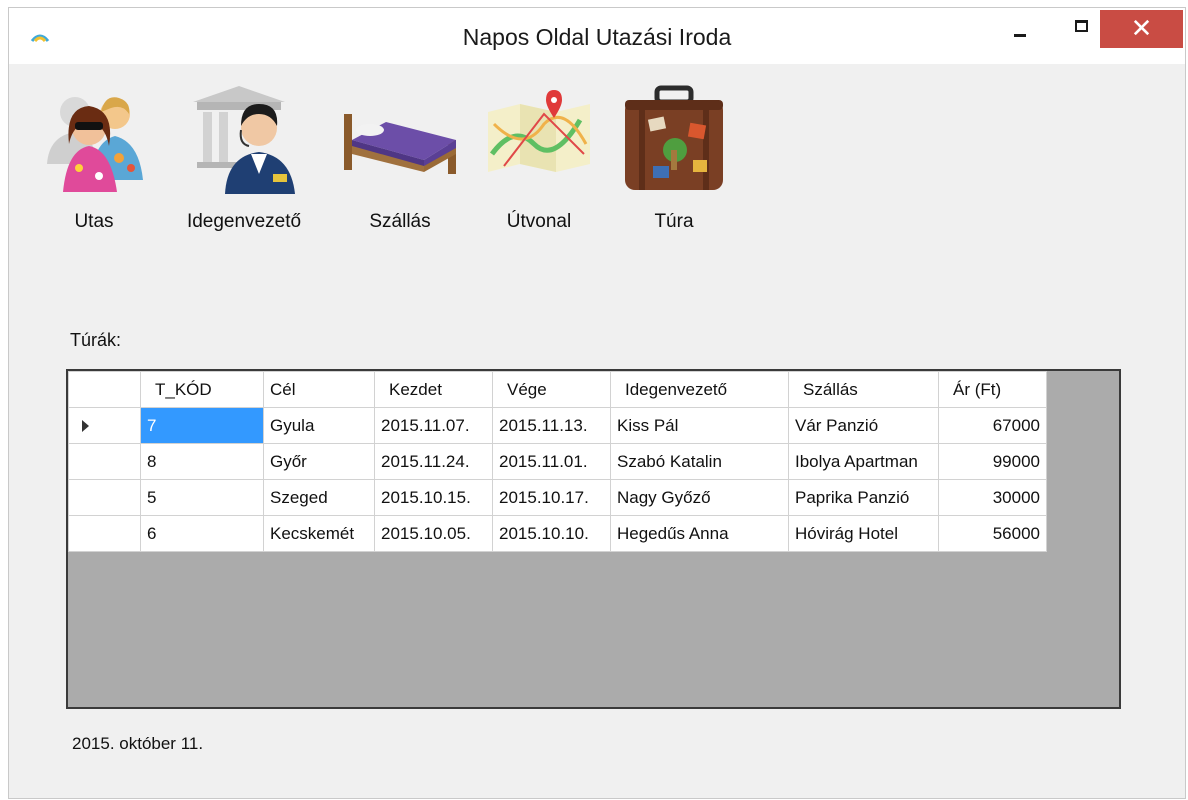 This screenshot has height=800, width=1188. What do you see at coordinates (202, 533) in the screenshot?
I see `cell-t-kod: 6` at bounding box center [202, 533].